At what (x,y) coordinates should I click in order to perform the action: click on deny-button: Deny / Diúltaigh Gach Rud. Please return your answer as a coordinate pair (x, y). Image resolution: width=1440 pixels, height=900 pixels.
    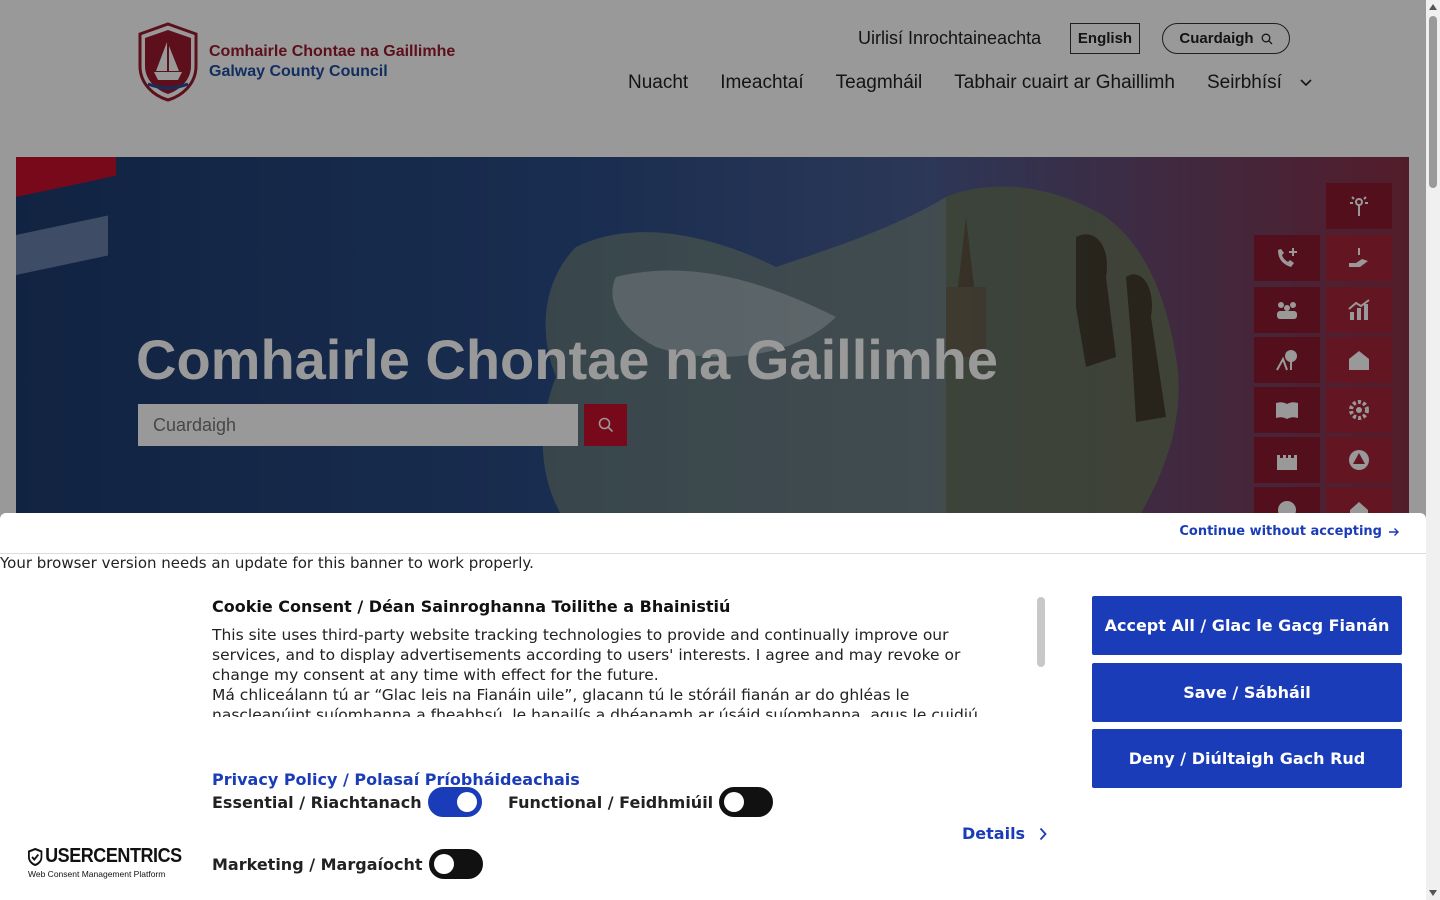
    Looking at the image, I should click on (1247, 758).